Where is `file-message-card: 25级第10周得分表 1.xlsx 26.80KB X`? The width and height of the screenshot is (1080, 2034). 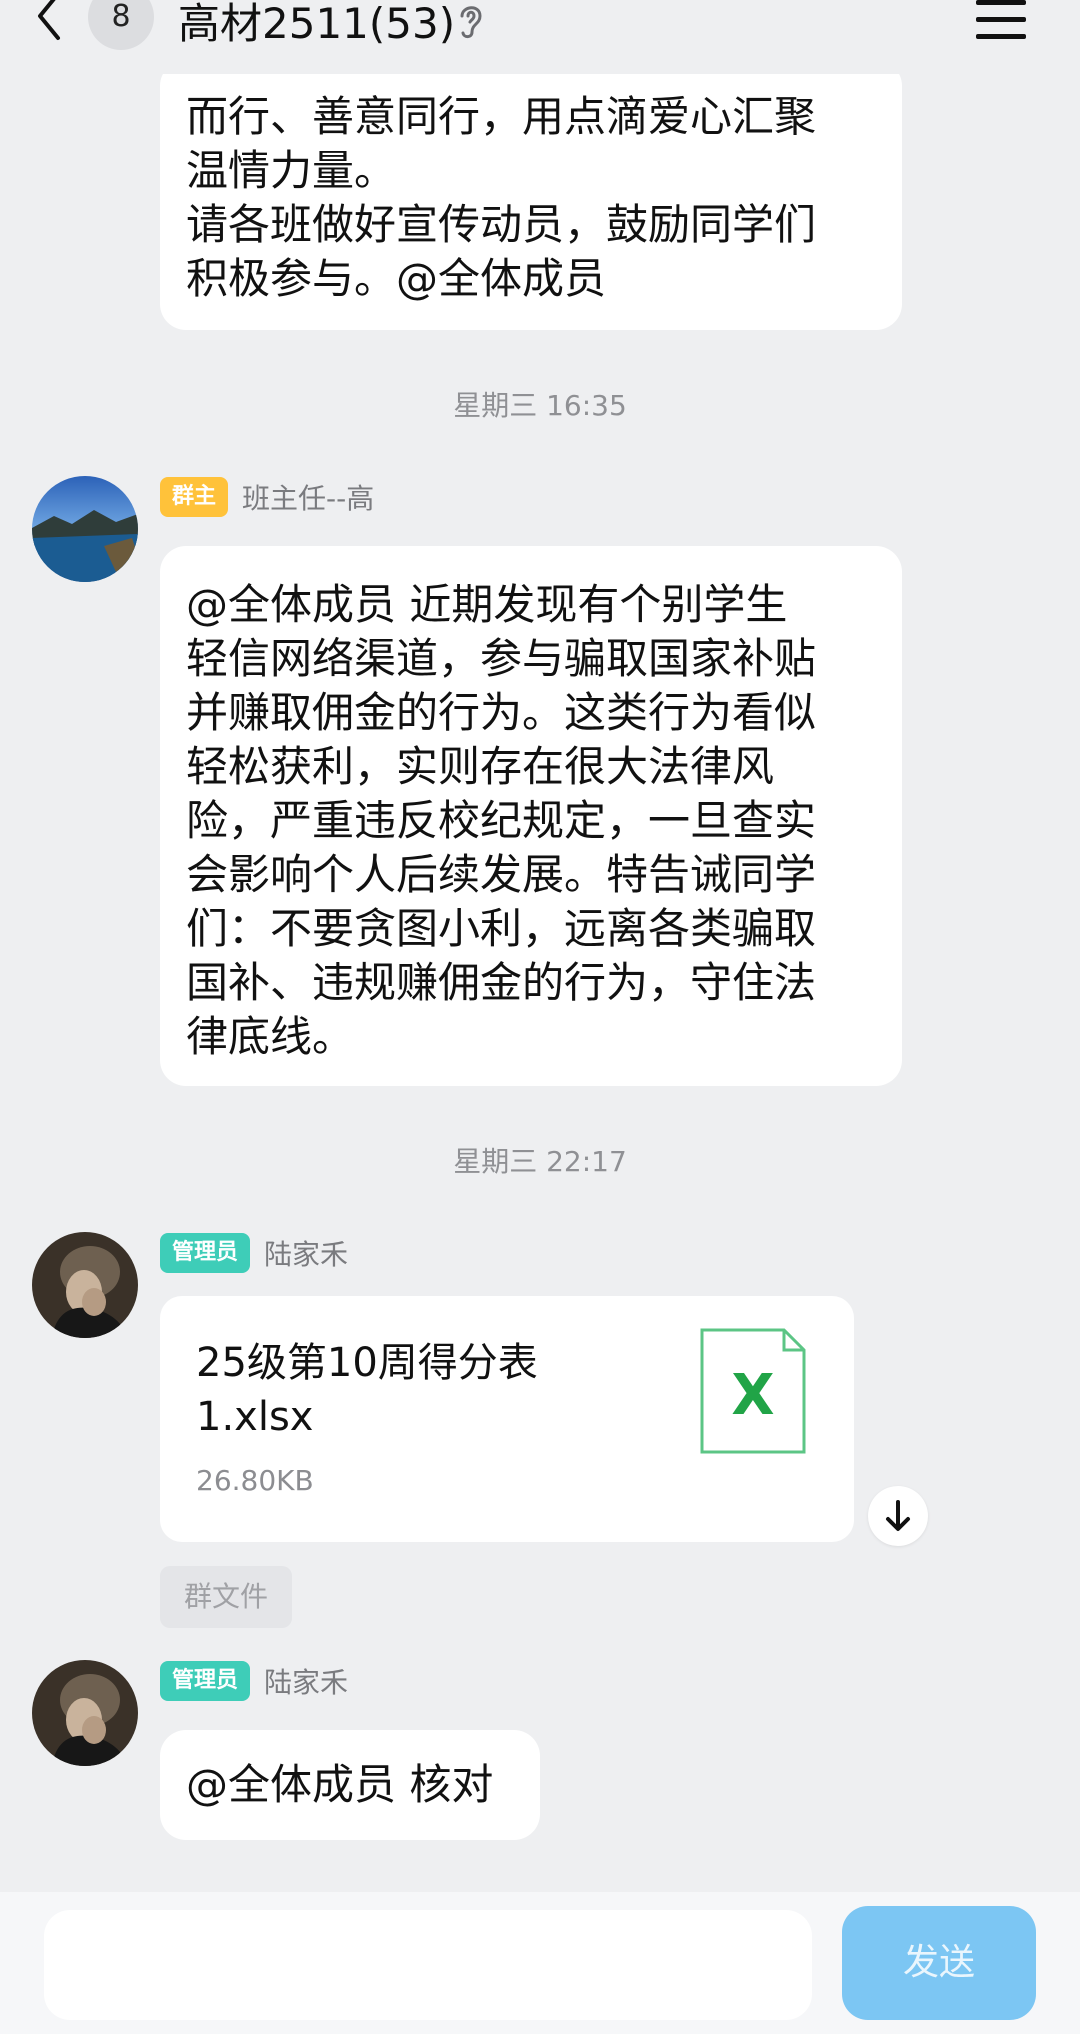 file-message-card: 25级第10周得分表 1.xlsx 26.80KB X is located at coordinates (507, 1419).